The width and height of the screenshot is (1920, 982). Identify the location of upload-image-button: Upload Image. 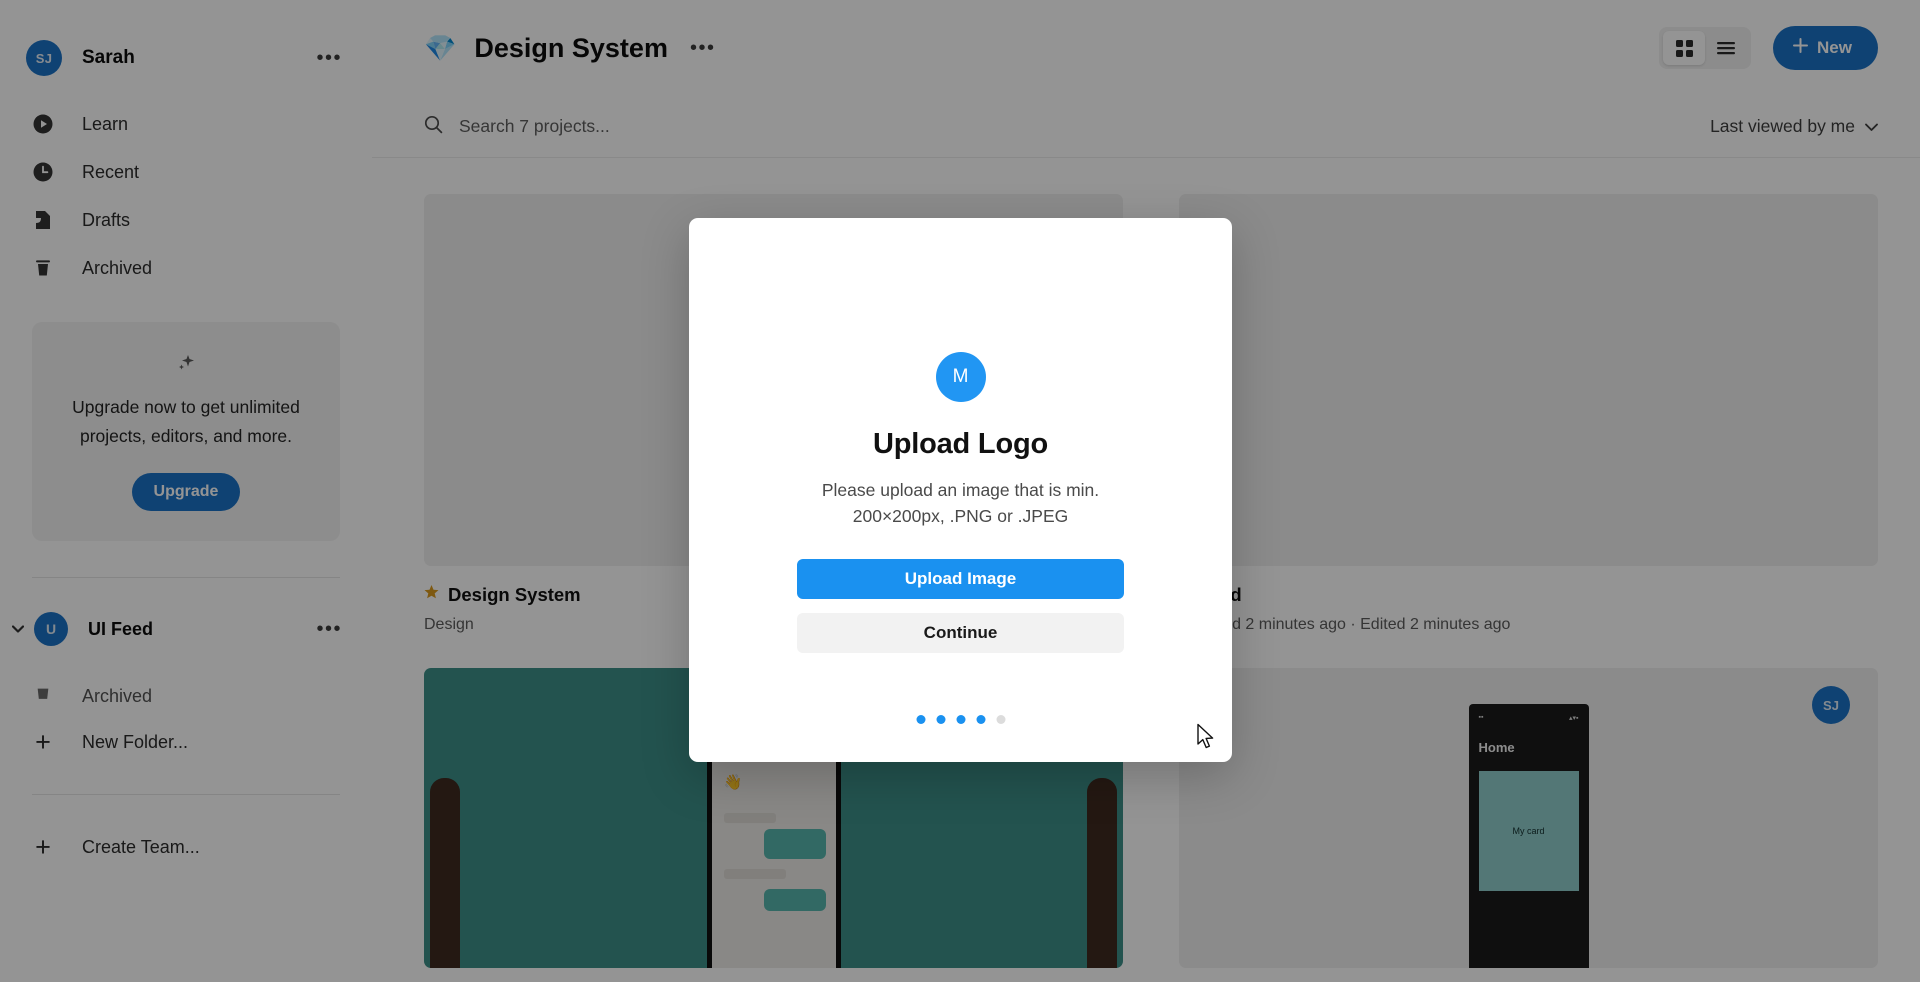
(960, 579).